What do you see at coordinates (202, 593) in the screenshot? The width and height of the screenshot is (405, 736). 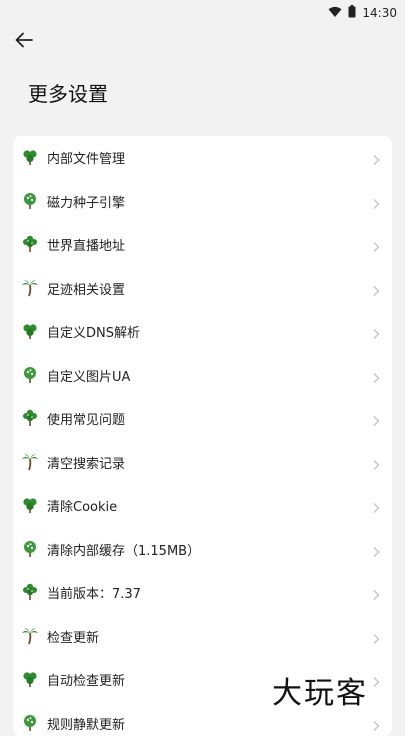 I see `settings-item: 当前版本：7.37` at bounding box center [202, 593].